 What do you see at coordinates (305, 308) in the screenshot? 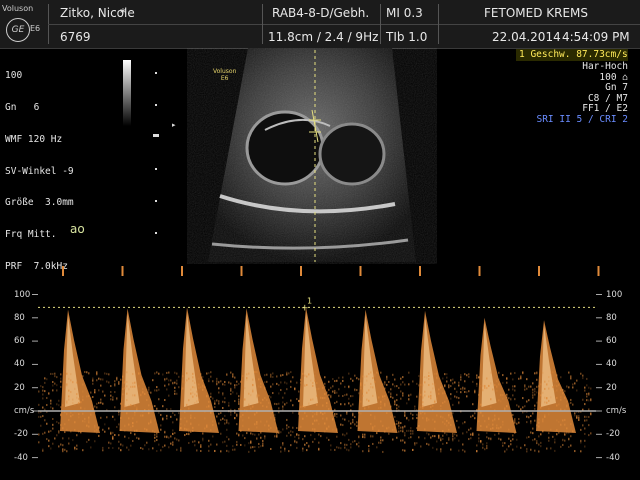
I see `measurement-cursor-icon: +` at bounding box center [305, 308].